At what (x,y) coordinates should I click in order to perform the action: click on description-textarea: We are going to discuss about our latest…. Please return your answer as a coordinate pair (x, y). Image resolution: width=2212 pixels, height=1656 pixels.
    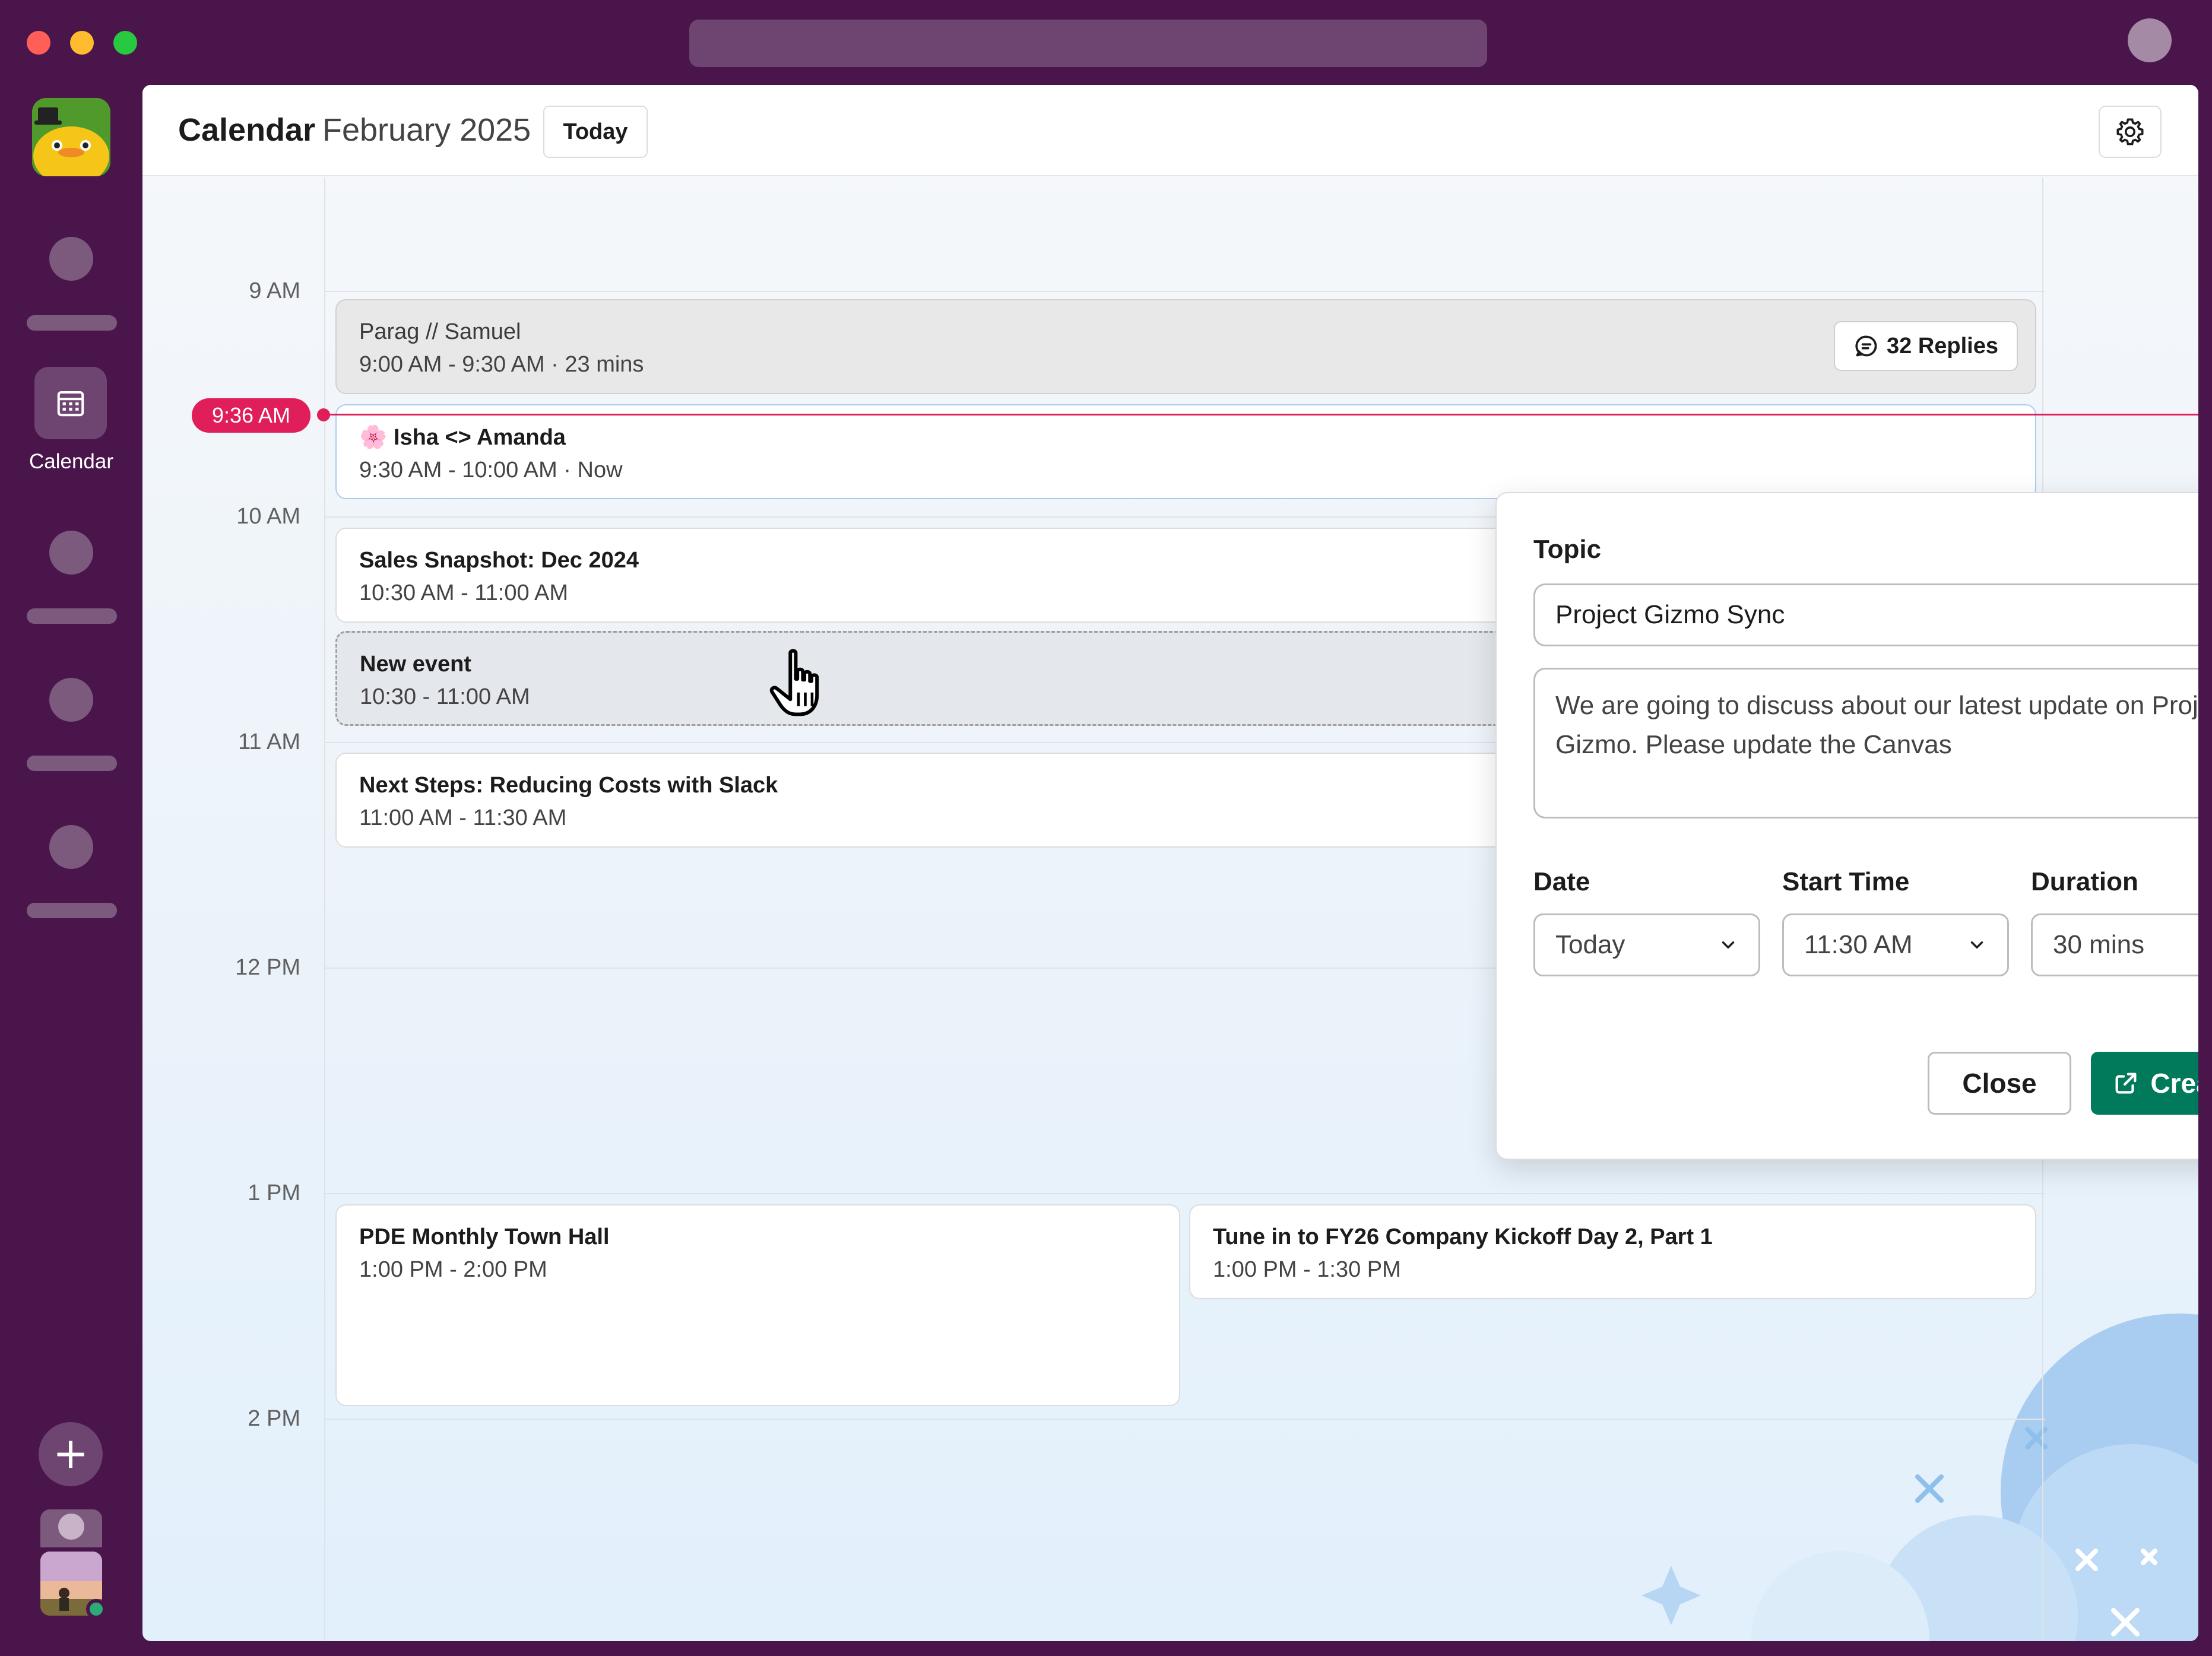
    Looking at the image, I should click on (1865, 743).